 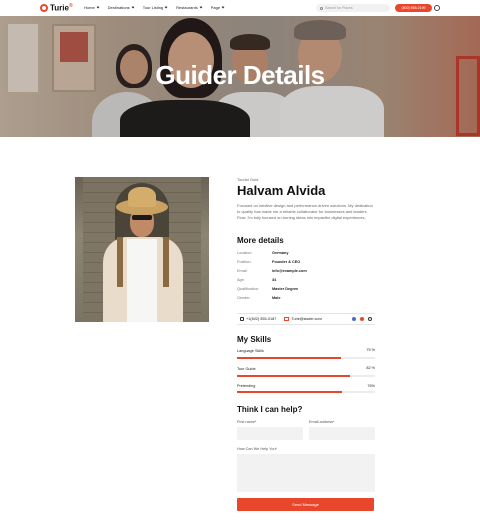 I want to click on message-textarea, so click(x=306, y=473).